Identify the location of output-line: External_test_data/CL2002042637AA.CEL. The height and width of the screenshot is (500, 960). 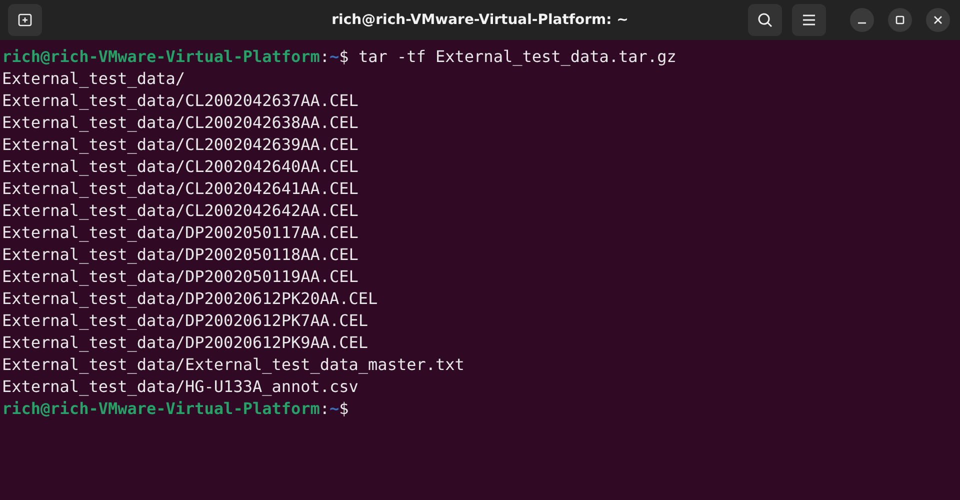
(180, 101).